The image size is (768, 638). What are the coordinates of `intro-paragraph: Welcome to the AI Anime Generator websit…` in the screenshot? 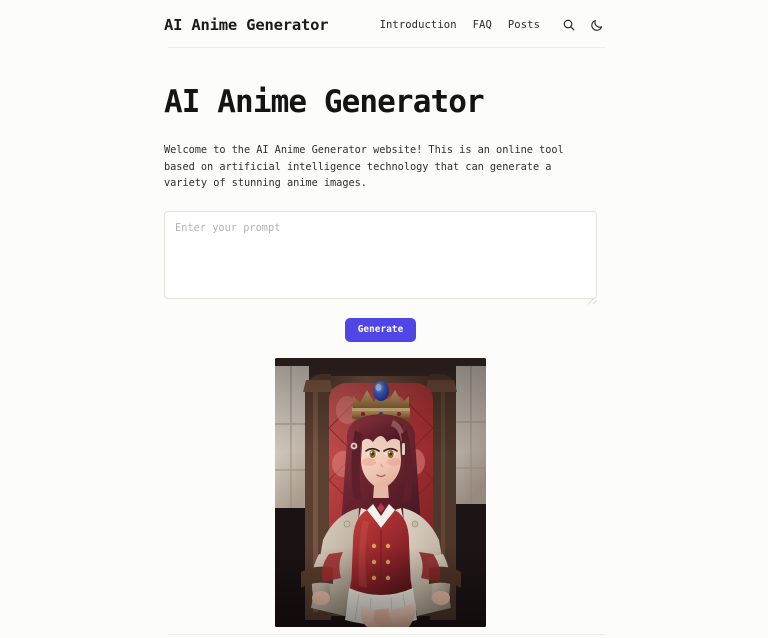 It's located at (364, 167).